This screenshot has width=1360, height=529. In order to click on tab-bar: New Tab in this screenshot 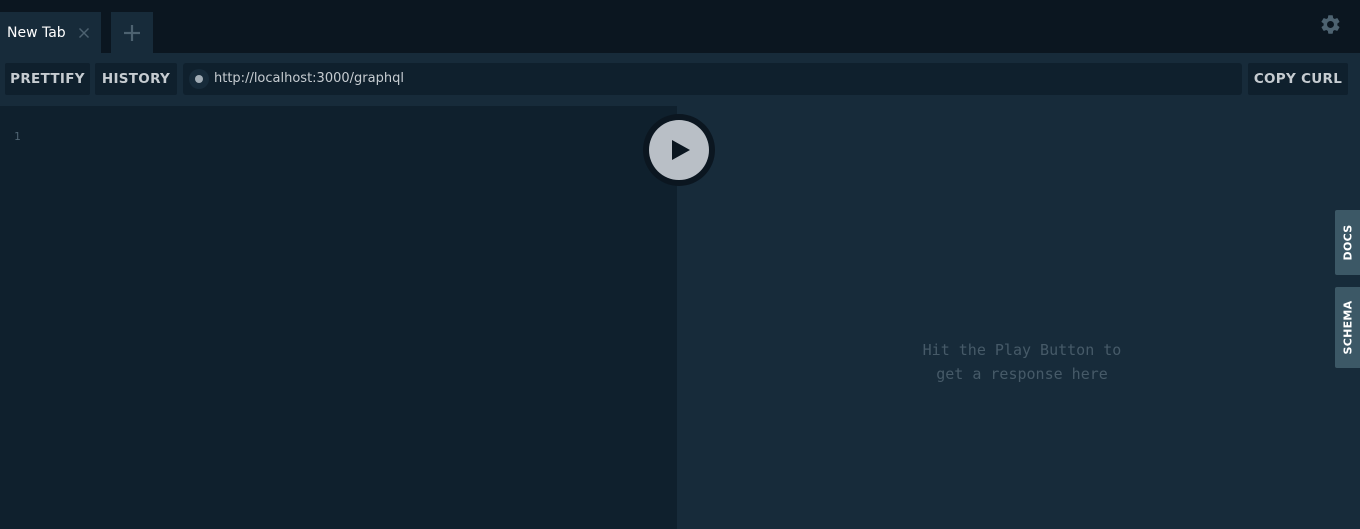, I will do `click(680, 26)`.